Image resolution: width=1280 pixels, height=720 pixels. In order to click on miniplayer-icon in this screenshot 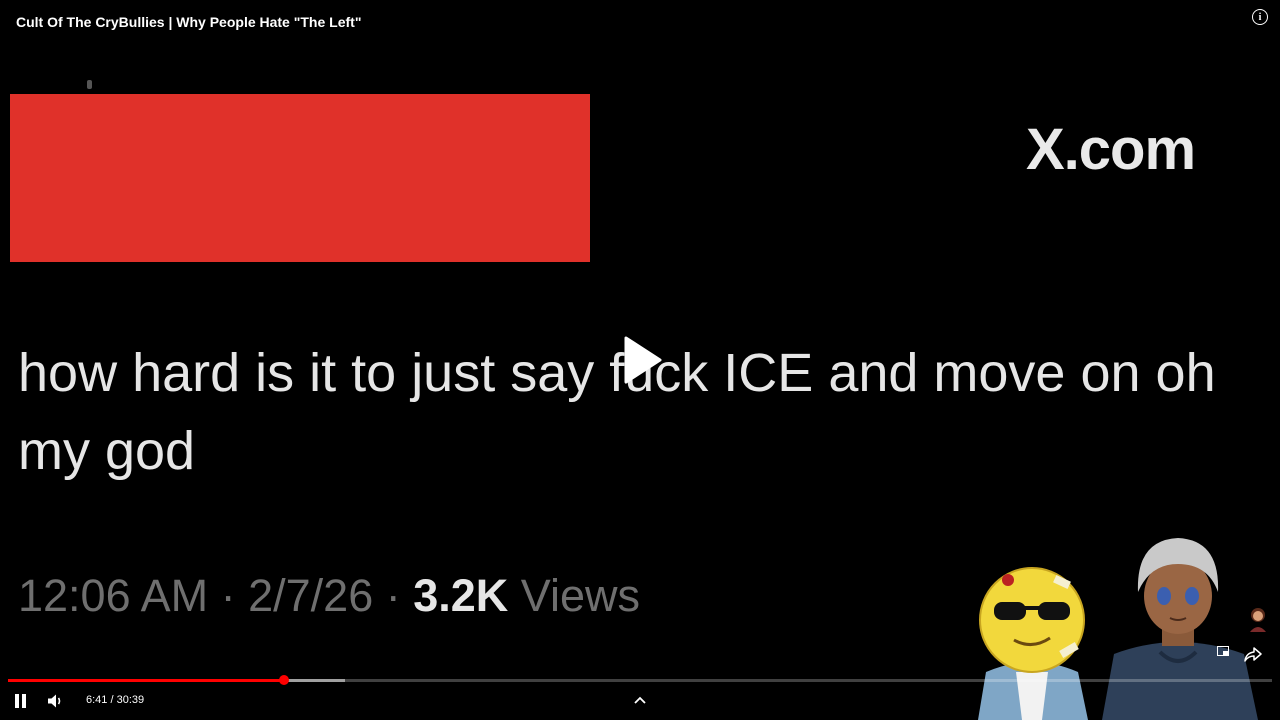, I will do `click(1223, 651)`.